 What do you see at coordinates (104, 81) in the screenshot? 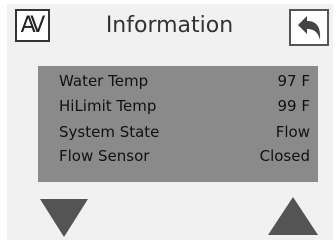
I see `info-label: Water Temp` at bounding box center [104, 81].